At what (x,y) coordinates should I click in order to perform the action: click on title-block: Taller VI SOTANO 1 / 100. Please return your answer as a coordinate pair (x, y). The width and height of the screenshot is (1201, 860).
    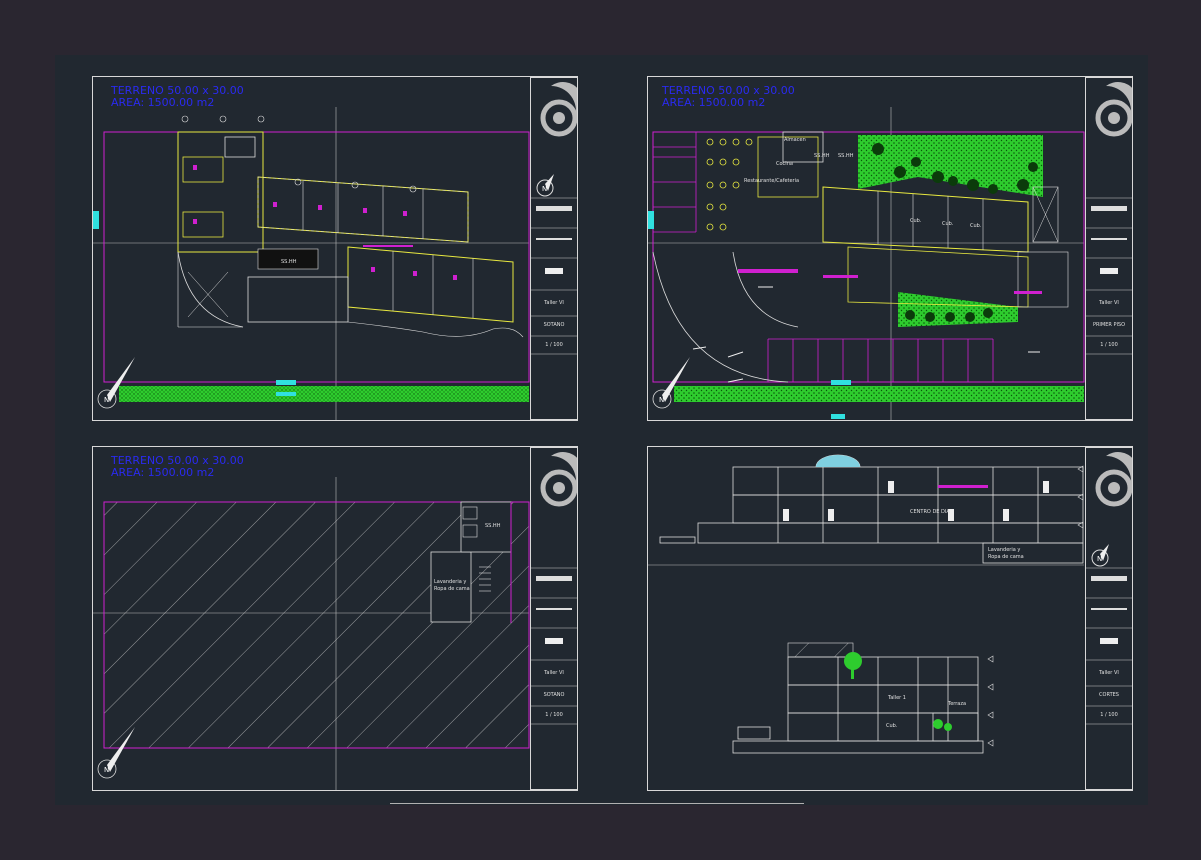
    Looking at the image, I should click on (554, 618).